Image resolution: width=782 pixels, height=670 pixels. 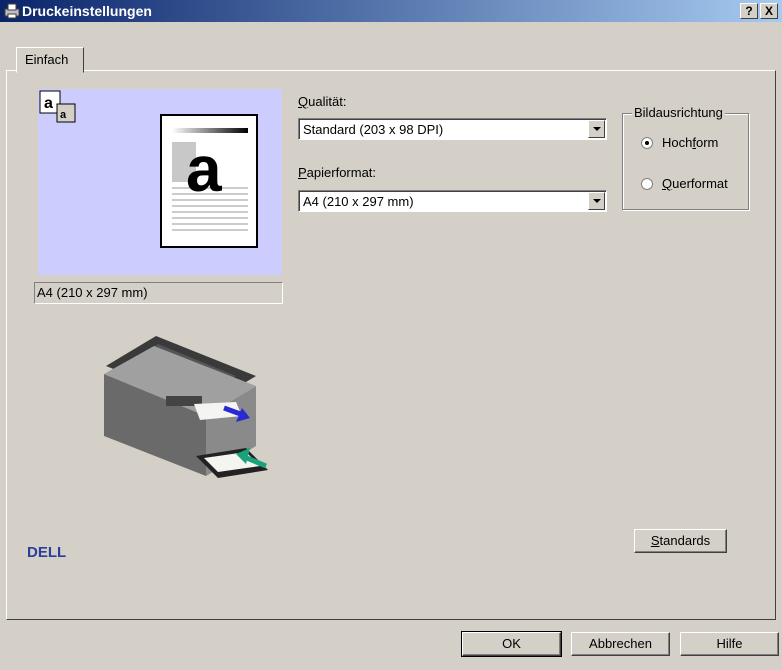 I want to click on preview-paper: a, so click(x=209, y=181).